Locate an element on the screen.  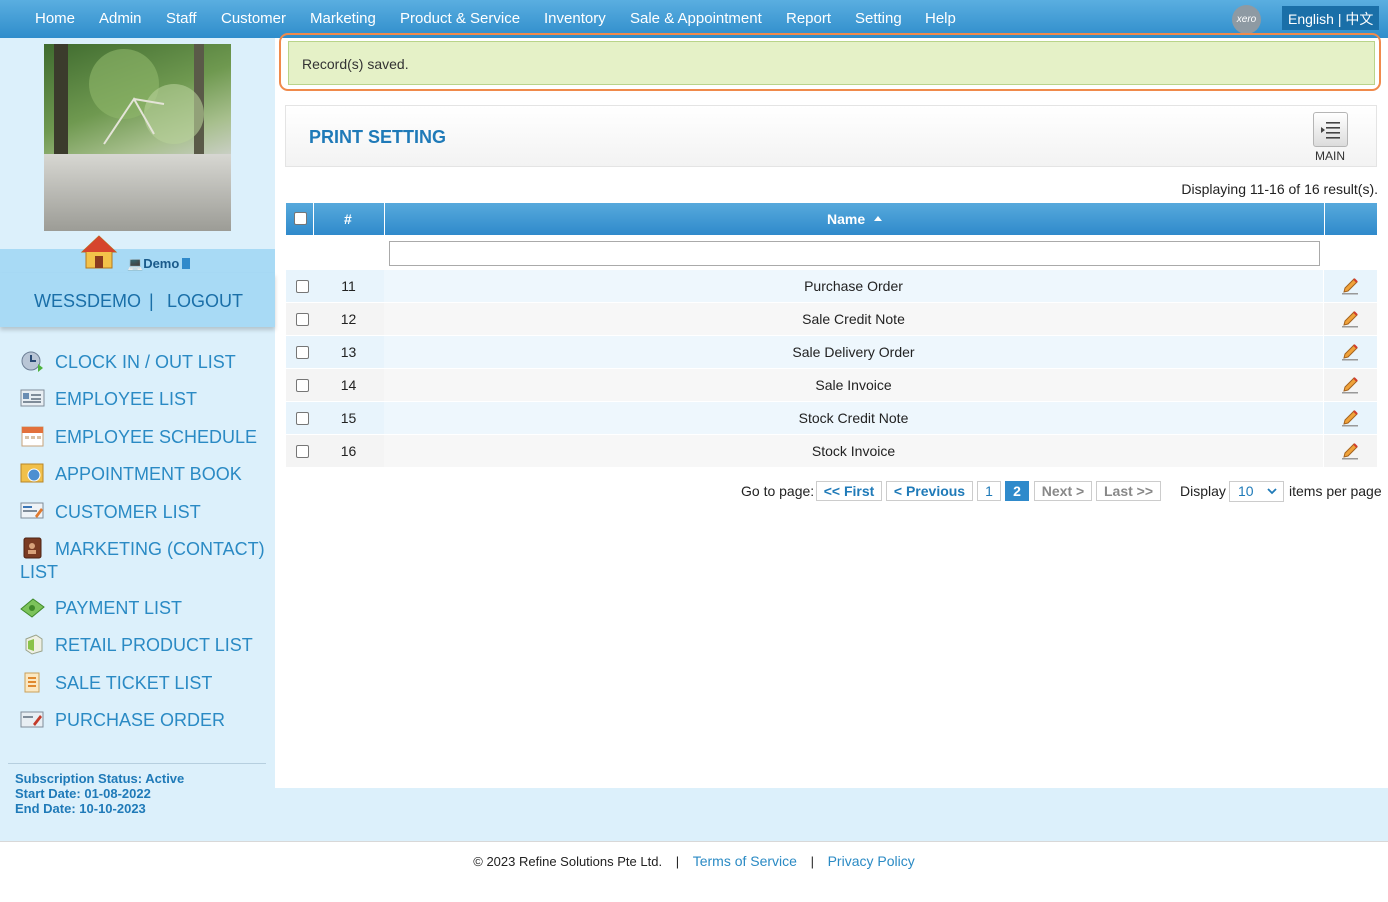
nav-customer: Customer is located at coordinates (253, 18).